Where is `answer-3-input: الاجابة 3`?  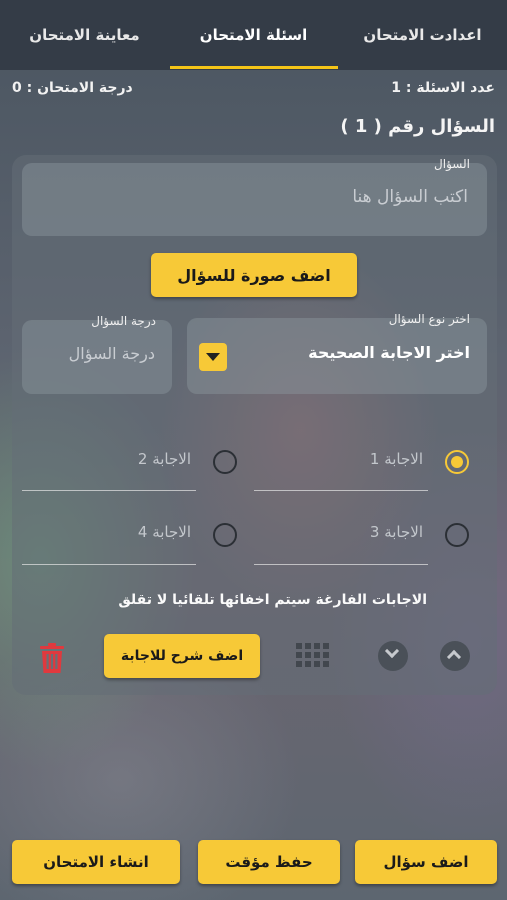
answer-3-input: الاجابة 3 is located at coordinates (396, 532).